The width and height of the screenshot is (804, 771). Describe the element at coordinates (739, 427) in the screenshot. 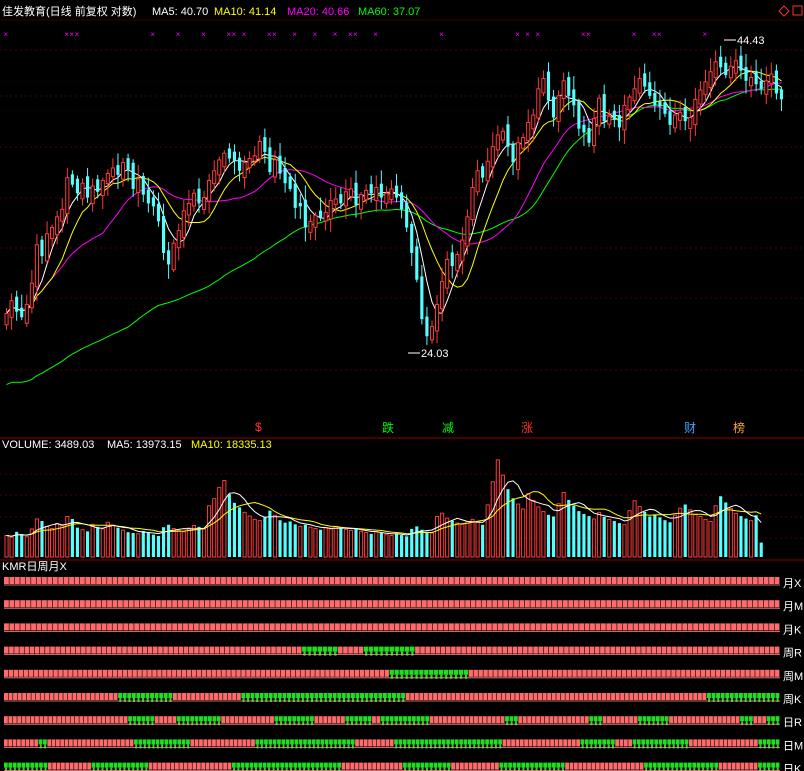

I see `event-marker-list: 榜` at that location.